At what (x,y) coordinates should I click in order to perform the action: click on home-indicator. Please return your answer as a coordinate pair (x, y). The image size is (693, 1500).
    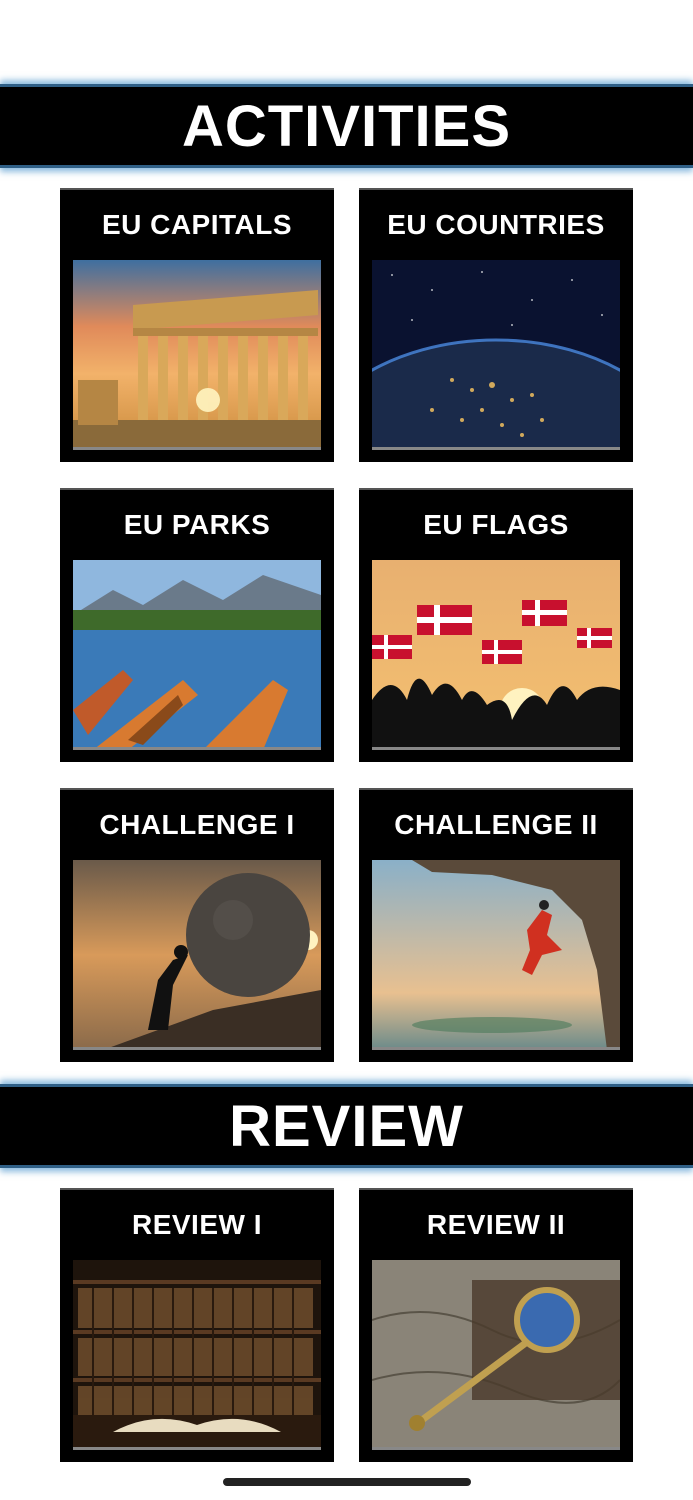
    Looking at the image, I should click on (347, 1482).